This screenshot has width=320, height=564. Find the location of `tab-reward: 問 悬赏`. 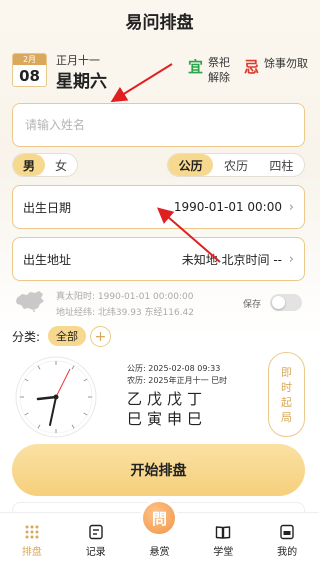

tab-reward: 問 悬赏 is located at coordinates (160, 531).